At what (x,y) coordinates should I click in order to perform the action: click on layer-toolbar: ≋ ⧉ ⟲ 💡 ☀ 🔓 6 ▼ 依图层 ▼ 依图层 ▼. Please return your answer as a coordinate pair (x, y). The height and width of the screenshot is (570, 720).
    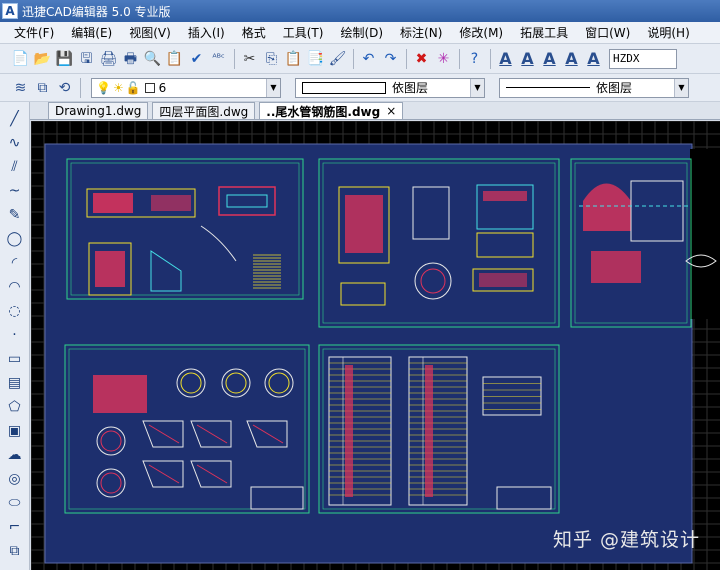
    Looking at the image, I should click on (360, 88).